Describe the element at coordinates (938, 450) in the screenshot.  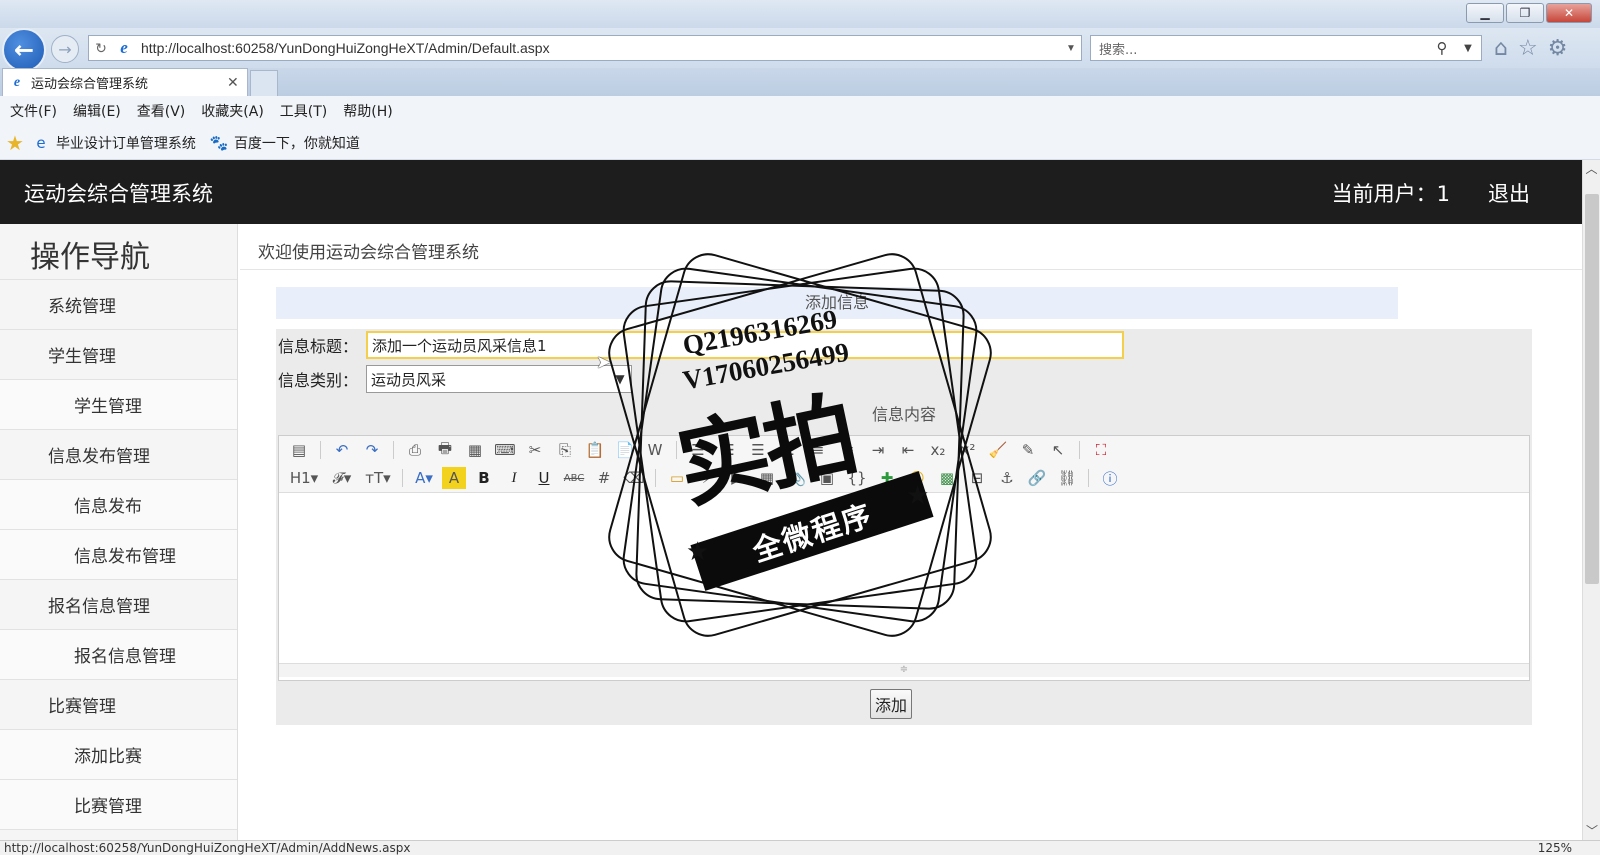
I see `subscript-icon: x₂` at that location.